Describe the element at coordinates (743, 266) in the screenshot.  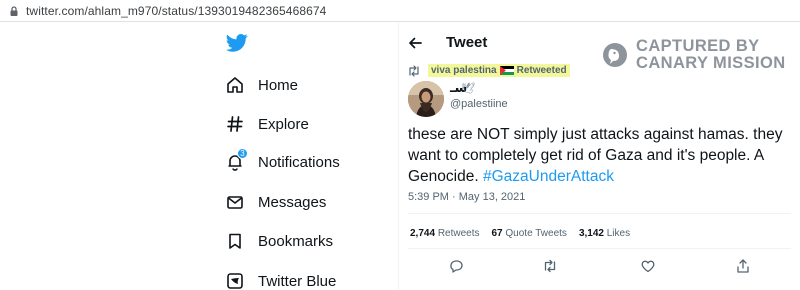
I see `share-icon` at that location.